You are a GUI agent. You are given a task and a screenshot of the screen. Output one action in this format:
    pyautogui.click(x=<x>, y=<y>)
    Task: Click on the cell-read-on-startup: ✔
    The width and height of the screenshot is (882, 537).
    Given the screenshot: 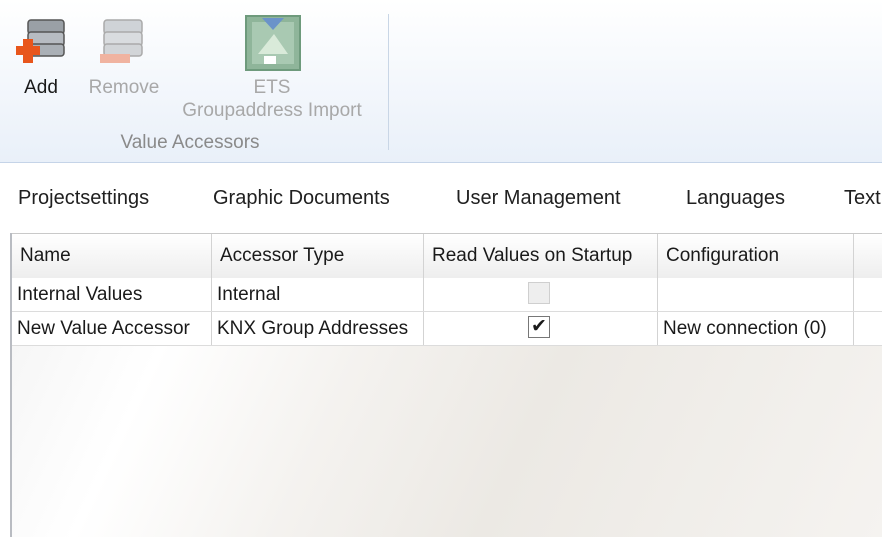 What is the action you would take?
    pyautogui.click(x=541, y=328)
    